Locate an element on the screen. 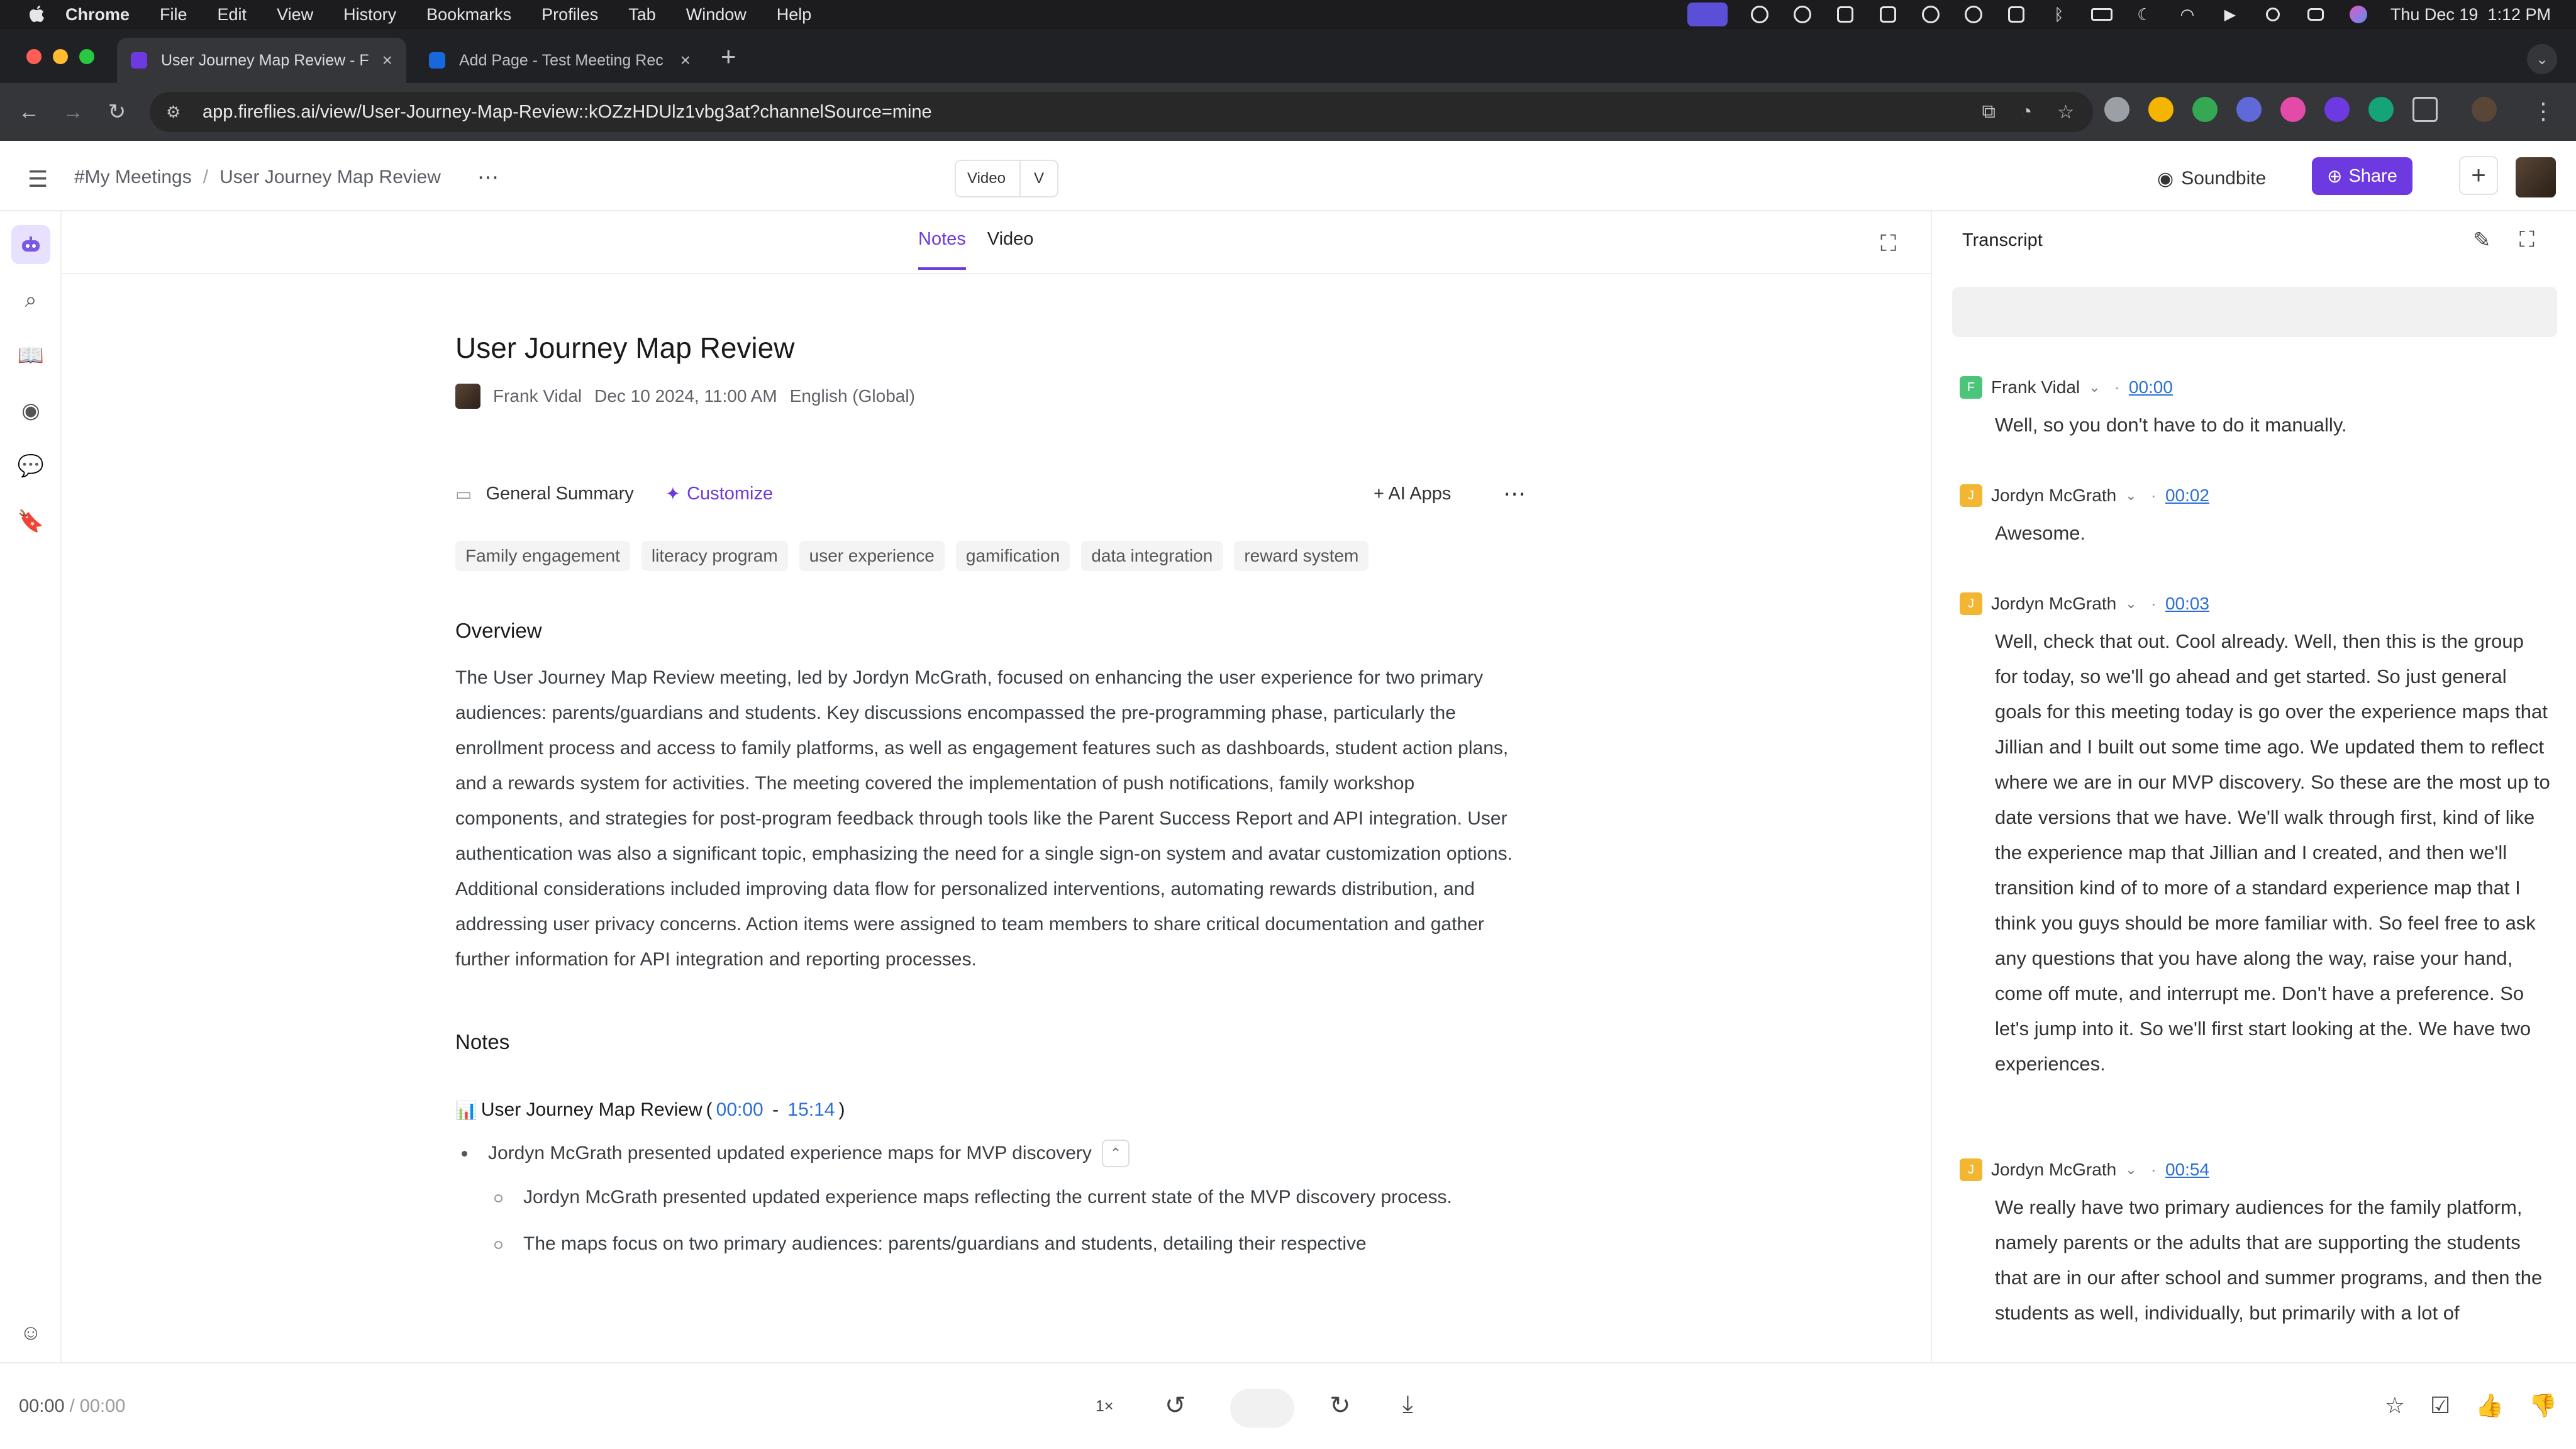 The image size is (2576, 1449). collapse-chevron-icon: ⌃ is located at coordinates (1115, 1153).